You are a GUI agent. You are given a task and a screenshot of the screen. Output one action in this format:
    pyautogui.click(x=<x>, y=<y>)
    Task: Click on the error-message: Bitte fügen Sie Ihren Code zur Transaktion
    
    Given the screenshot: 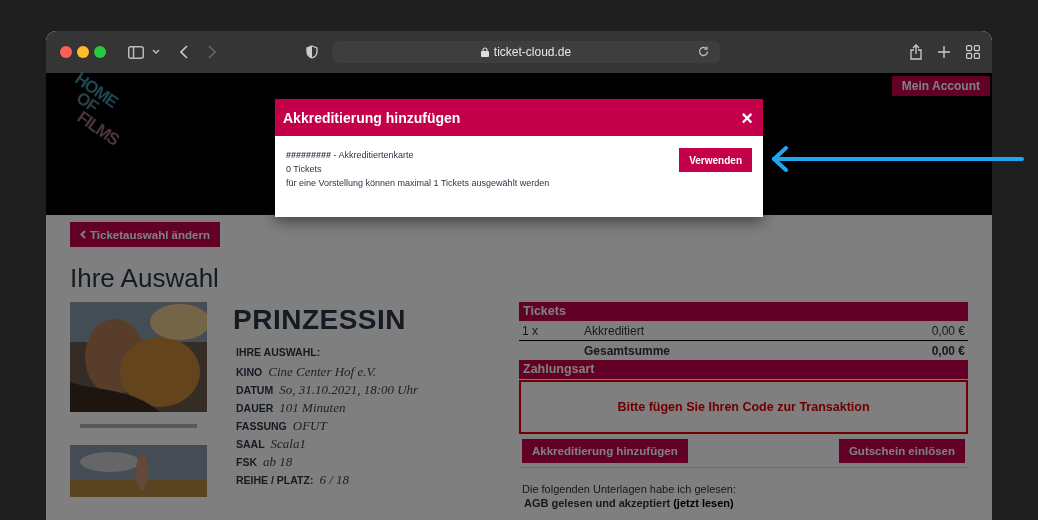 What is the action you would take?
    pyautogui.click(x=743, y=407)
    